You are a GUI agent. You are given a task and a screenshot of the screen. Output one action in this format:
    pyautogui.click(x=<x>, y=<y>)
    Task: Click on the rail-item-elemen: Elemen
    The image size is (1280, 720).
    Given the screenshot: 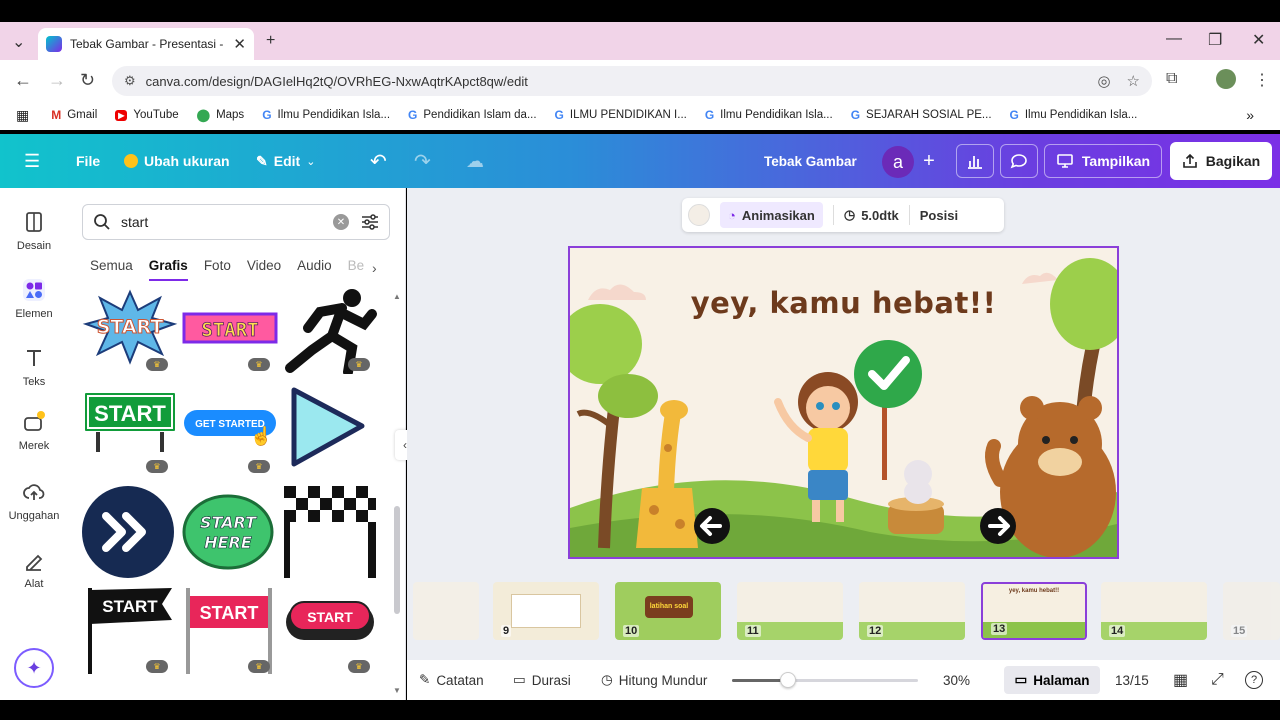 What is the action you would take?
    pyautogui.click(x=34, y=299)
    